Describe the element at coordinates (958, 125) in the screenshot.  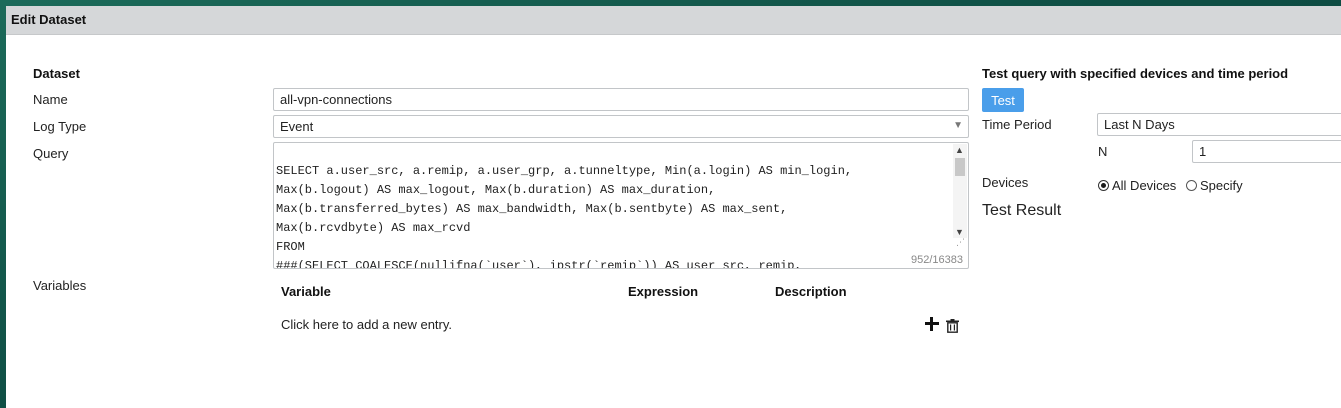
I see `chevron-down-icon: ▼` at that location.